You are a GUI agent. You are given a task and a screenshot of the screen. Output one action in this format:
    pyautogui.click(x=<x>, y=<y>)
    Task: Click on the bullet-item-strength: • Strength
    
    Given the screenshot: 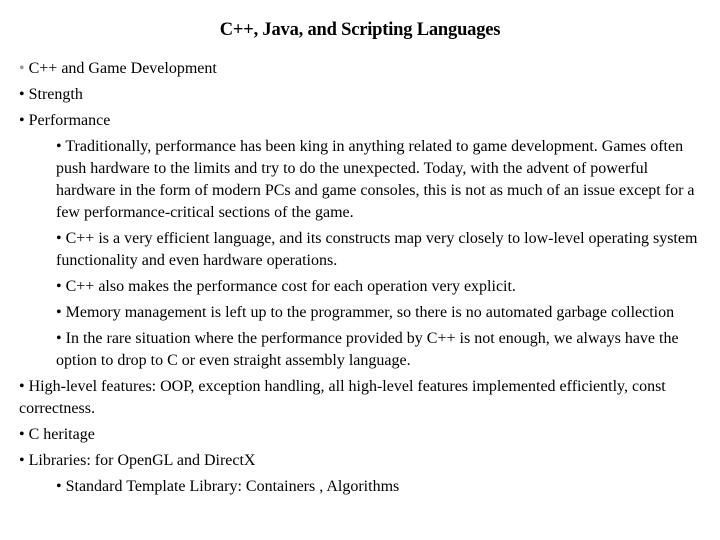 What is the action you would take?
    pyautogui.click(x=364, y=95)
    